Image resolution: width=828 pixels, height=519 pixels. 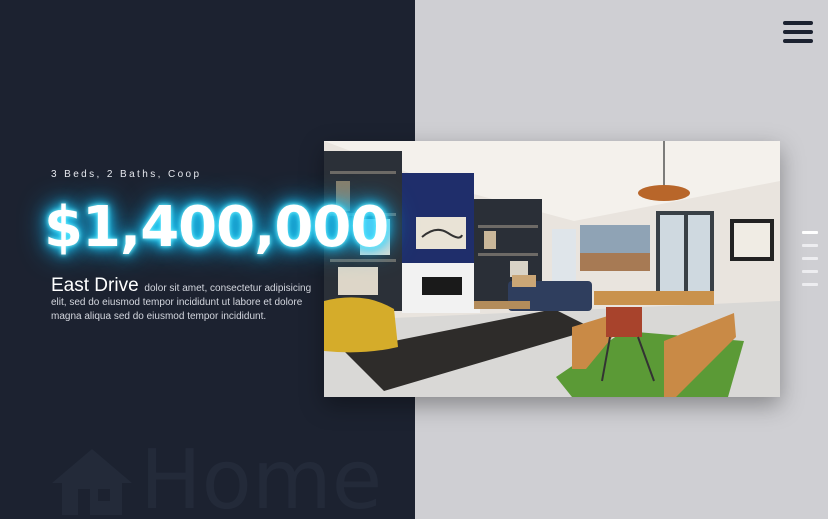 What do you see at coordinates (810, 263) in the screenshot?
I see `slide-pager` at bounding box center [810, 263].